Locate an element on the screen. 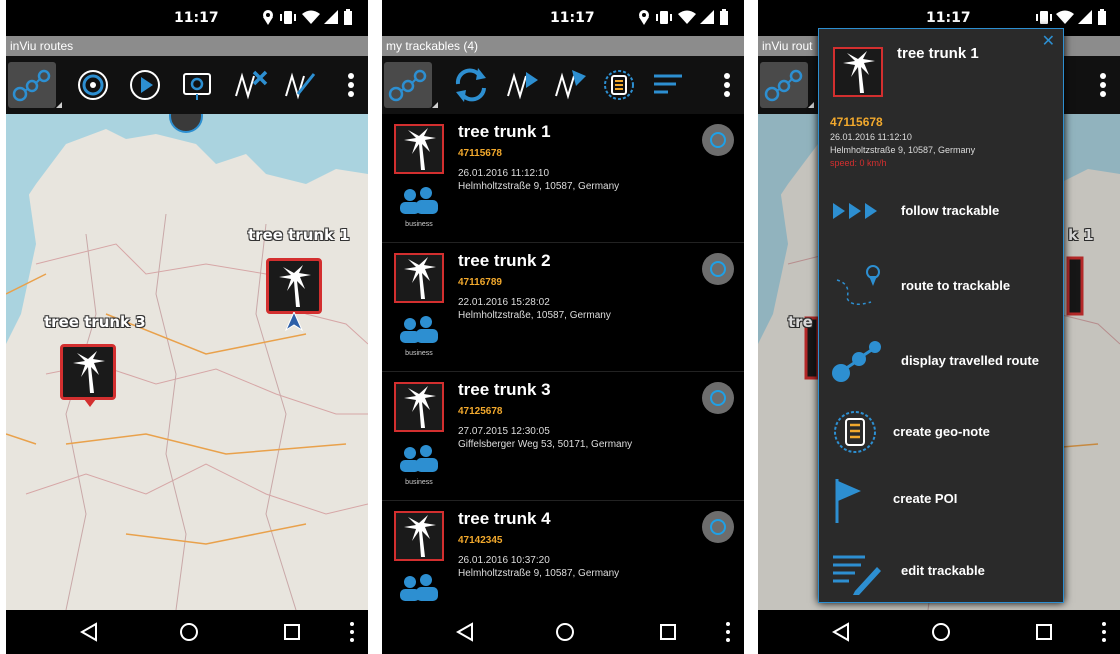 Image resolution: width=1120 pixels, height=654 pixels. display-travelled-route-button: display travelled route is located at coordinates (941, 361).